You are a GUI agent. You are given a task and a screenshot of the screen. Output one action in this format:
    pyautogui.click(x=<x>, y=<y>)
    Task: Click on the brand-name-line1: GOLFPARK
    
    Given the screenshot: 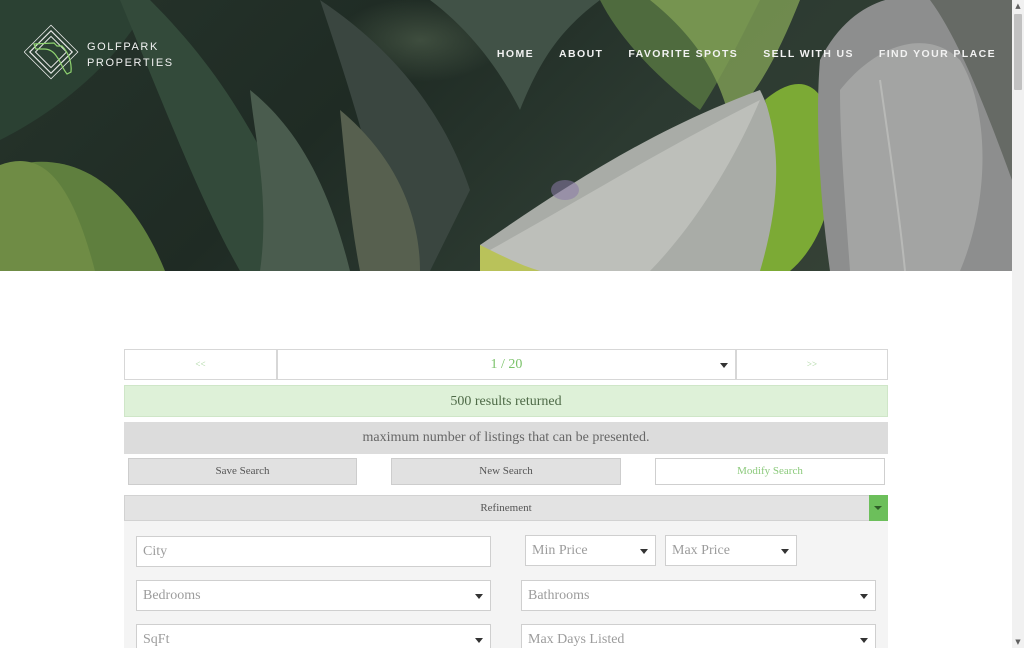 What is the action you would take?
    pyautogui.click(x=123, y=47)
    